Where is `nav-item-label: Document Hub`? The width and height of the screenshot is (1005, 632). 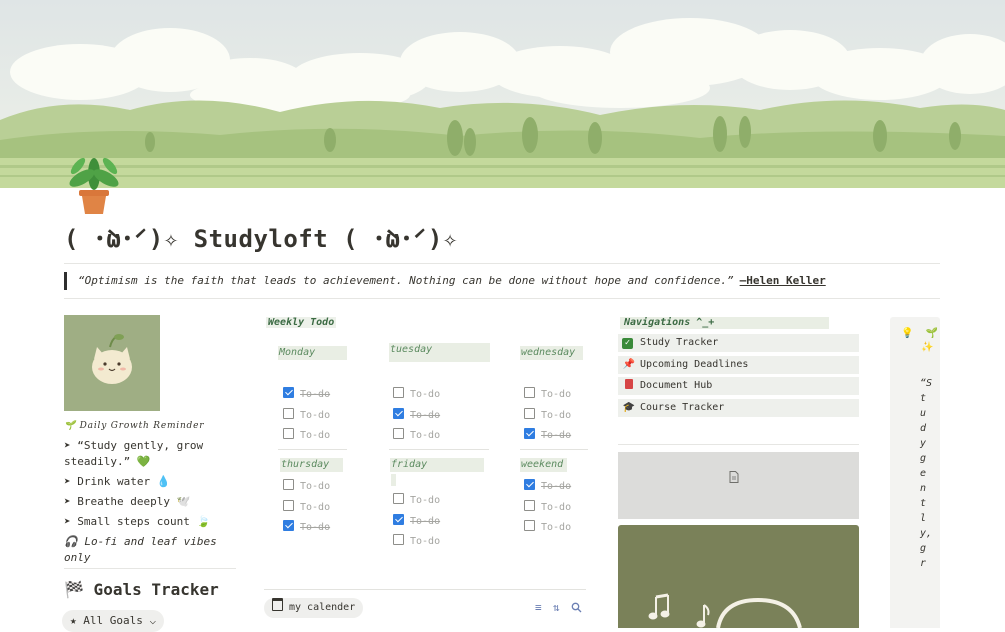 nav-item-label: Document Hub is located at coordinates (676, 385).